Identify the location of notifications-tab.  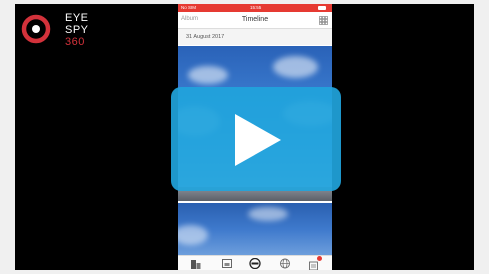
(315, 263).